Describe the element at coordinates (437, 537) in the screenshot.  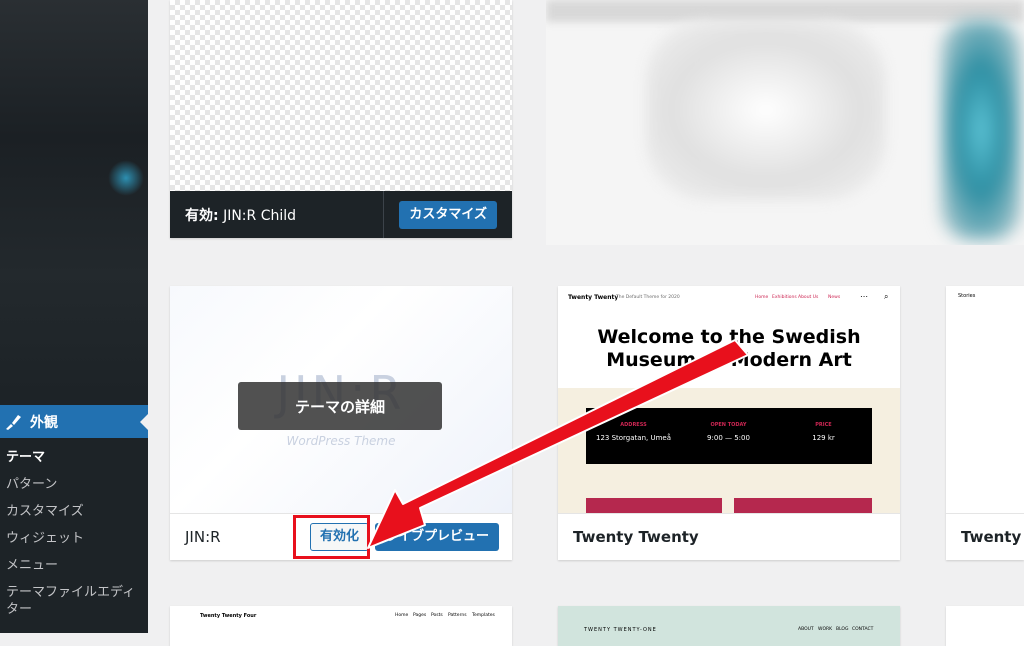
I see `live-preview-button: ライブプレビュー` at that location.